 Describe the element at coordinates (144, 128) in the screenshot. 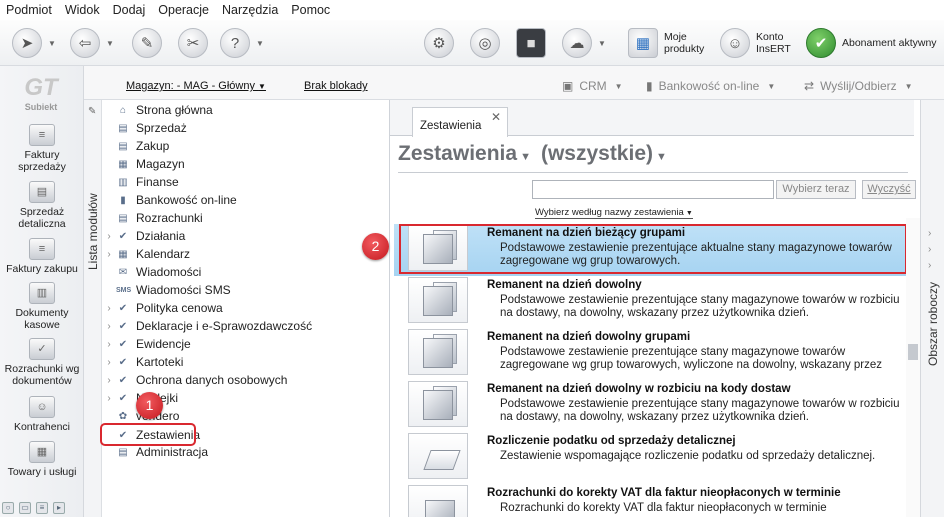

I see `module-item: ▤ Sprzedaż` at that location.